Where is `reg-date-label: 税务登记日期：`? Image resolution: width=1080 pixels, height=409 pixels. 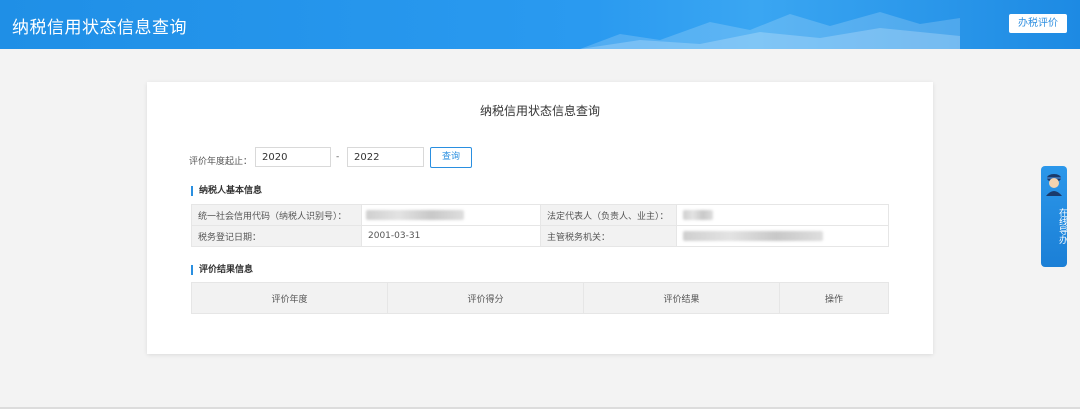 reg-date-label: 税务登记日期： is located at coordinates (276, 236).